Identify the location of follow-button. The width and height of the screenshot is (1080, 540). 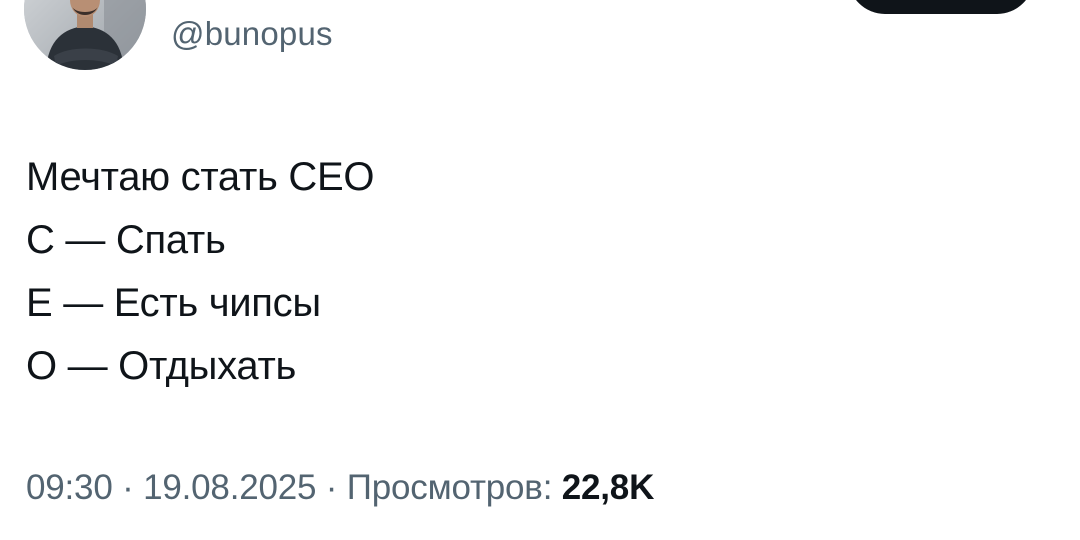
(941, 7).